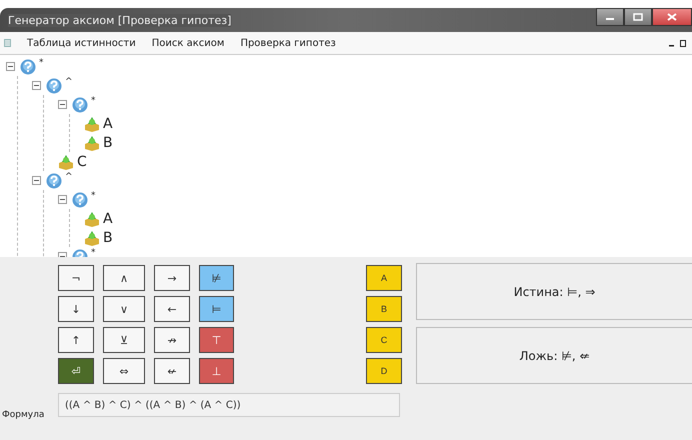 The height and width of the screenshot is (440, 692). What do you see at coordinates (172, 309) in the screenshot?
I see `symbol-key: ←` at bounding box center [172, 309].